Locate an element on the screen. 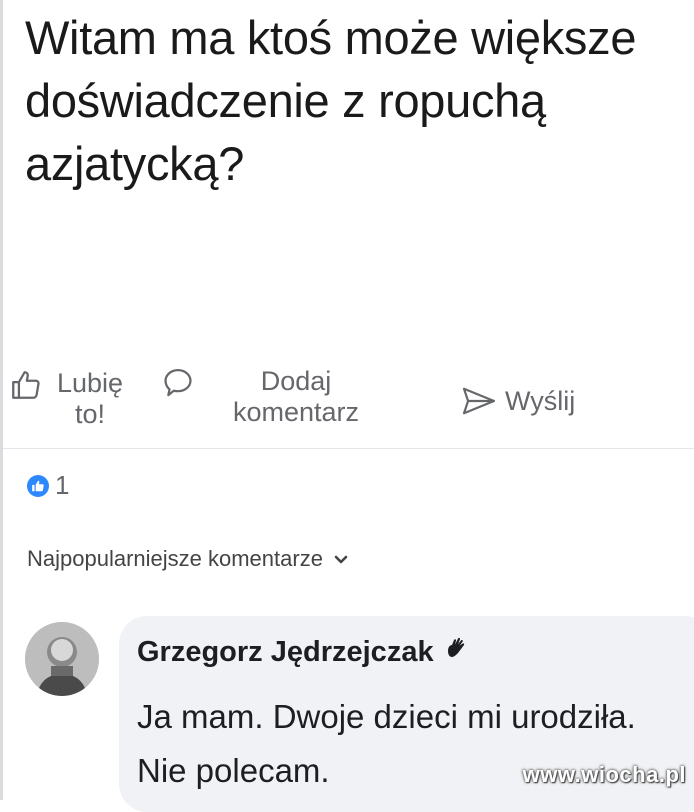 This screenshot has width=694, height=812. comment-button: Dodaj komentarz is located at coordinates (276, 397).